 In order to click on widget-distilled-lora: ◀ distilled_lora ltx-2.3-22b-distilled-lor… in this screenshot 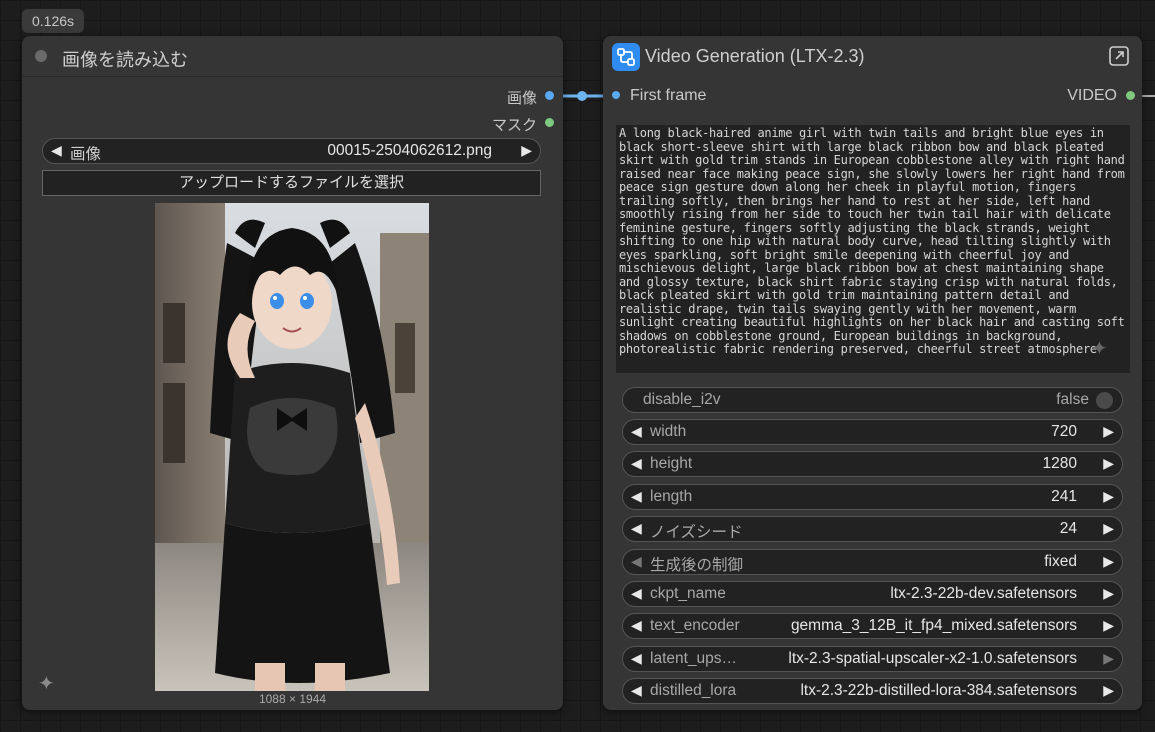, I will do `click(872, 691)`.